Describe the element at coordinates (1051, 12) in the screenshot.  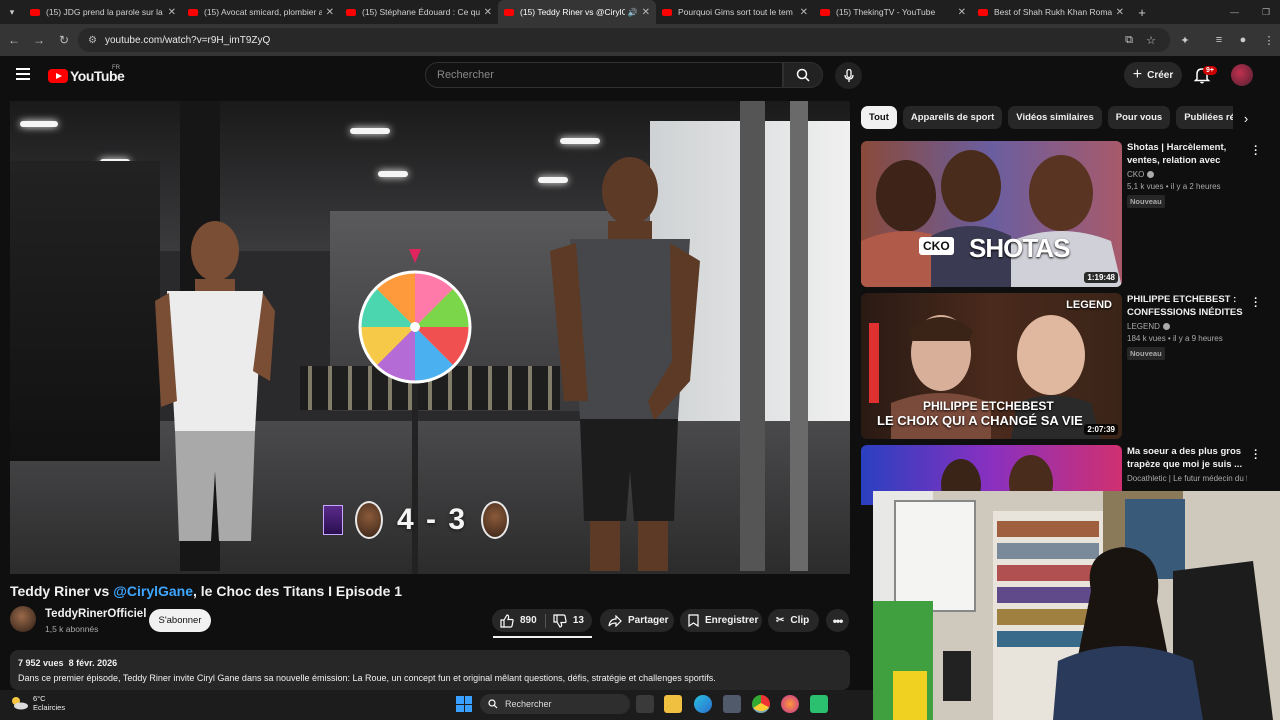
I see `browser-tab: Best of Shah Rukh Khan Roma ✕` at that location.